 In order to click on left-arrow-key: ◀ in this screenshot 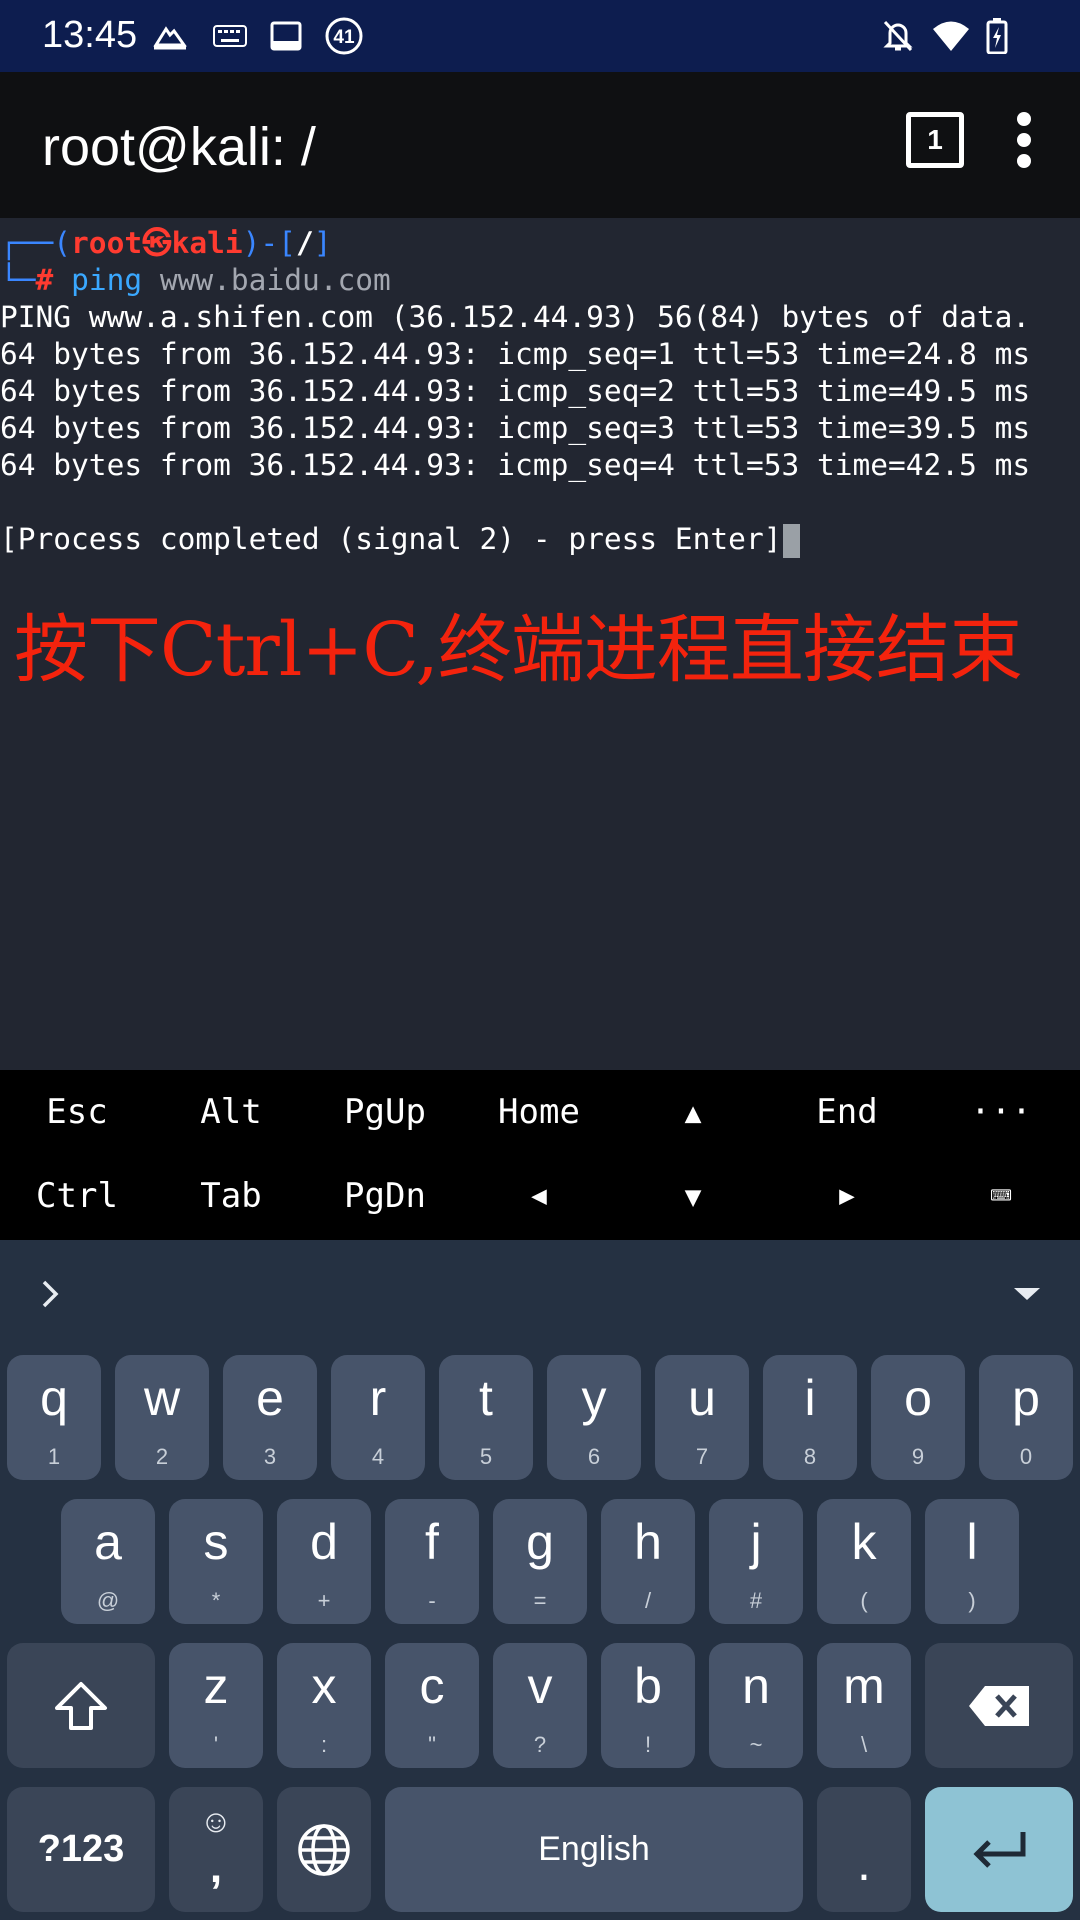, I will do `click(539, 1196)`.